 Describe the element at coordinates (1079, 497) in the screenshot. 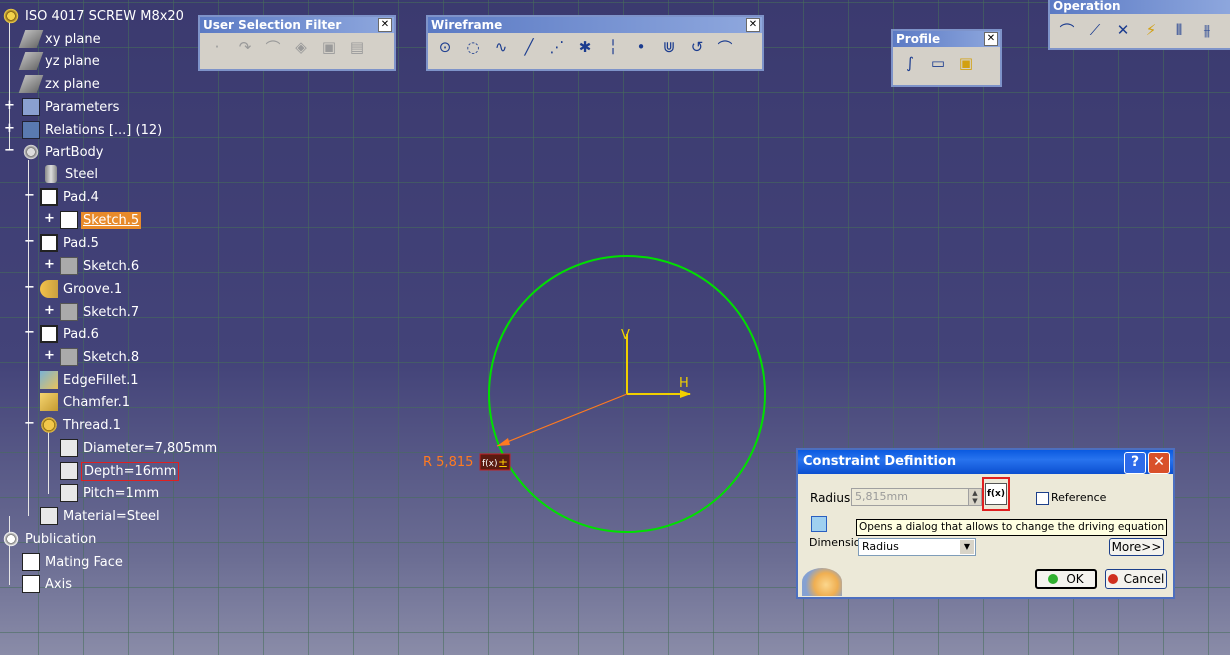

I see `reference-label: Reference` at that location.